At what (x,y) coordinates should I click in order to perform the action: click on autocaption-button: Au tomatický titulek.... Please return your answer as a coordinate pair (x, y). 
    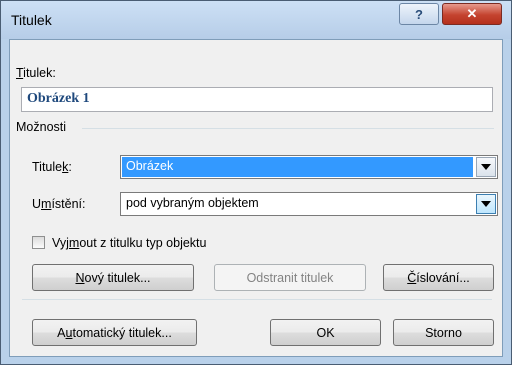
    Looking at the image, I should click on (114, 332).